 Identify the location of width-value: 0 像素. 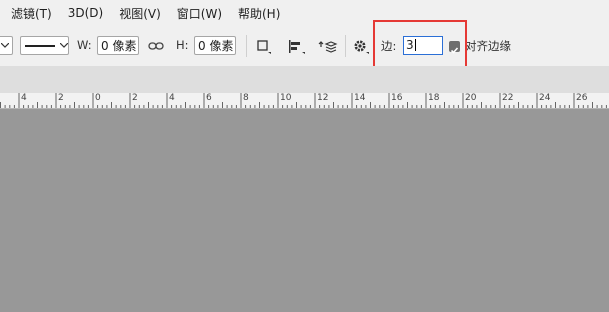
(119, 46).